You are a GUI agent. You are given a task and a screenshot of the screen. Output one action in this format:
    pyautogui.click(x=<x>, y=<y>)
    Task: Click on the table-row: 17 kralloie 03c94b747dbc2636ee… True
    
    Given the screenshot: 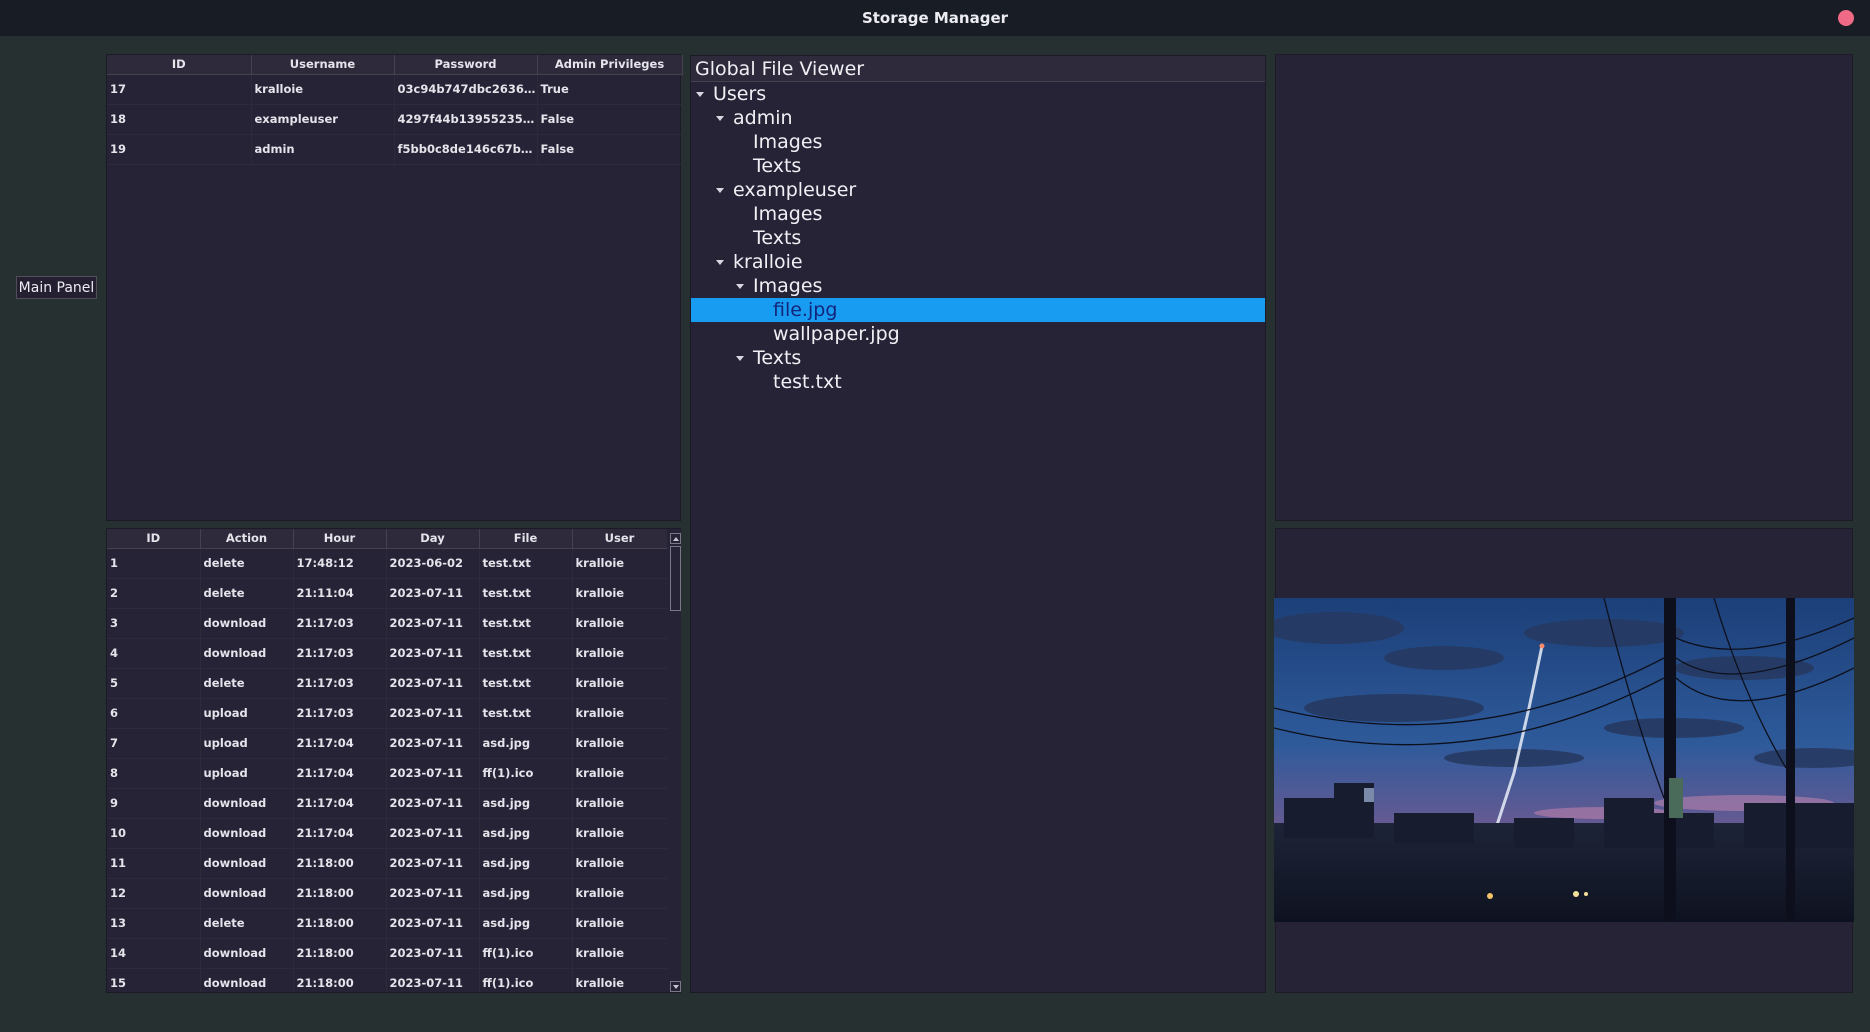 What is the action you would take?
    pyautogui.click(x=395, y=89)
    